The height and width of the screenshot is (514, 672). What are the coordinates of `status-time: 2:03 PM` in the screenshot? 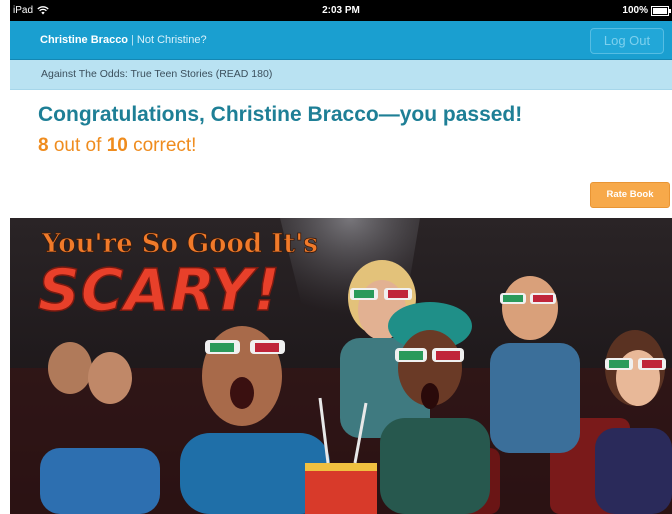 It's located at (341, 10).